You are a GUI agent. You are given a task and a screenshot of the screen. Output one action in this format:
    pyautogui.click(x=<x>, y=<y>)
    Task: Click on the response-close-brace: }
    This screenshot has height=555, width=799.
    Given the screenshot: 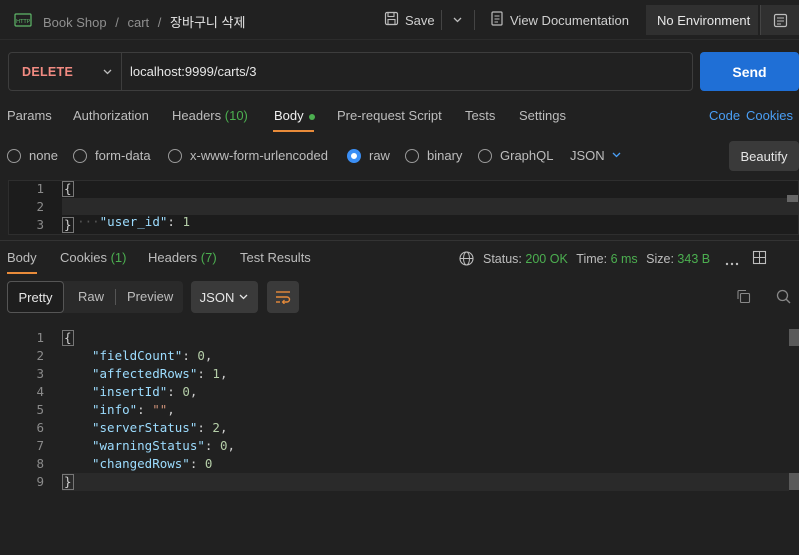 What is the action you would take?
    pyautogui.click(x=68, y=482)
    